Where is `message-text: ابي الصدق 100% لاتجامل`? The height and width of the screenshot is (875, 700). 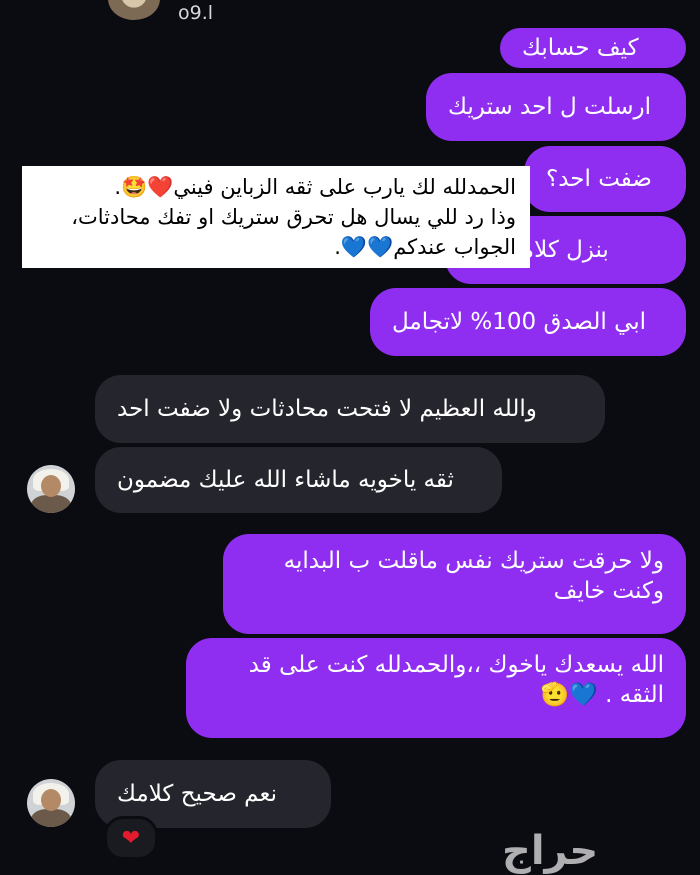 message-text: ابي الصدق 100% لاتجامل is located at coordinates (519, 322).